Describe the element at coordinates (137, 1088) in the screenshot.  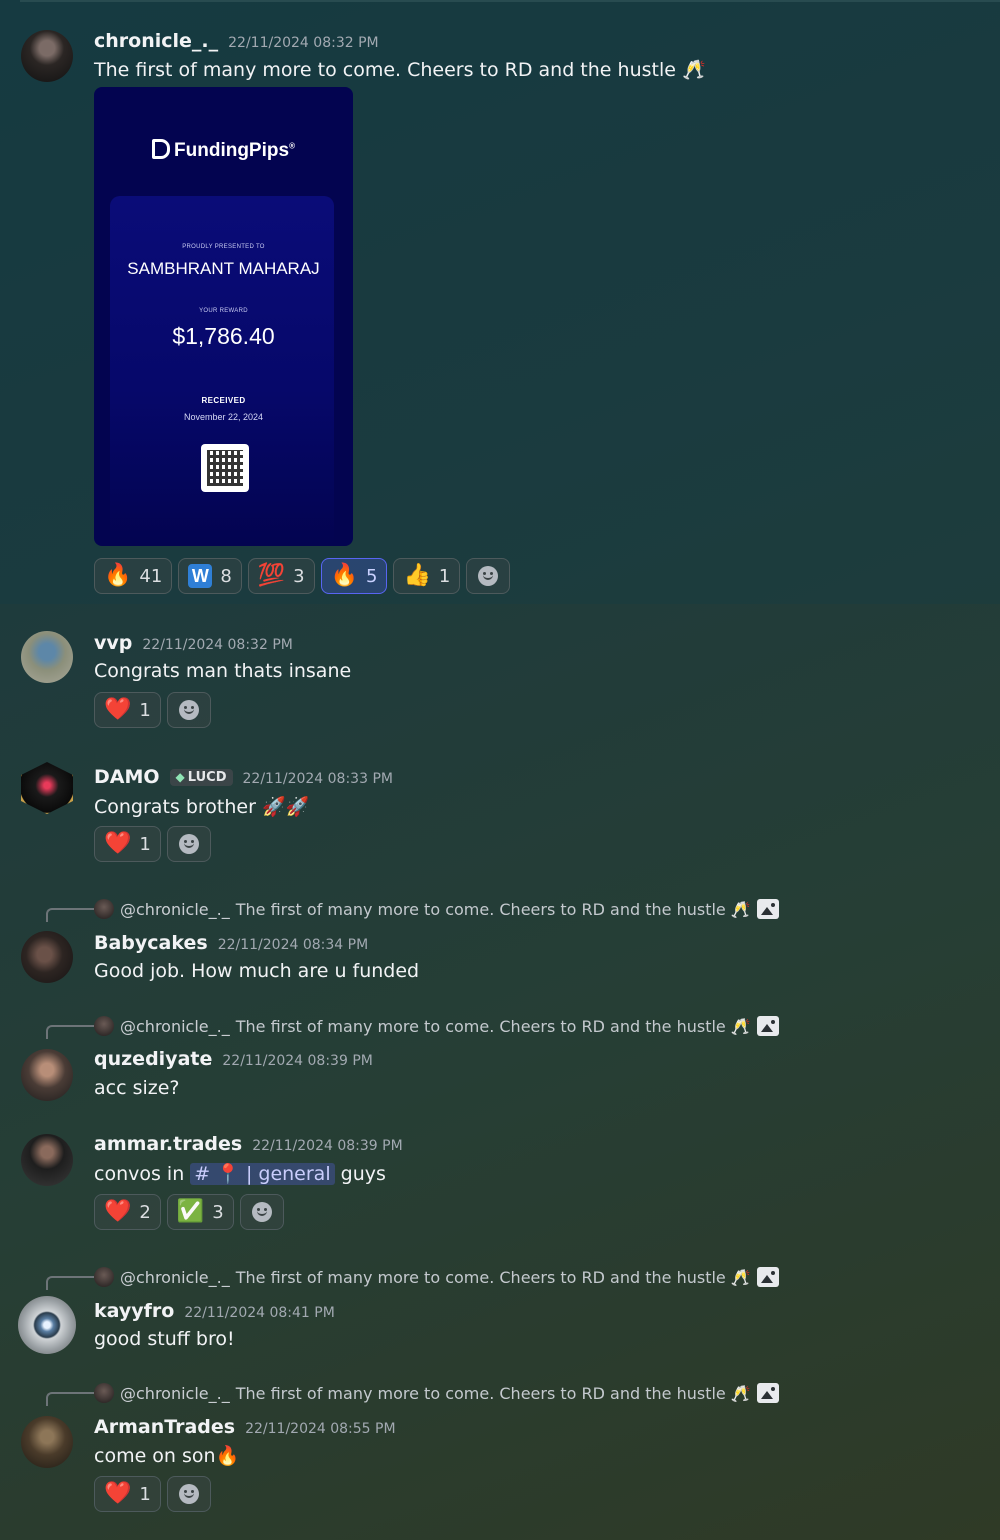
I see `message-text: acc size?` at that location.